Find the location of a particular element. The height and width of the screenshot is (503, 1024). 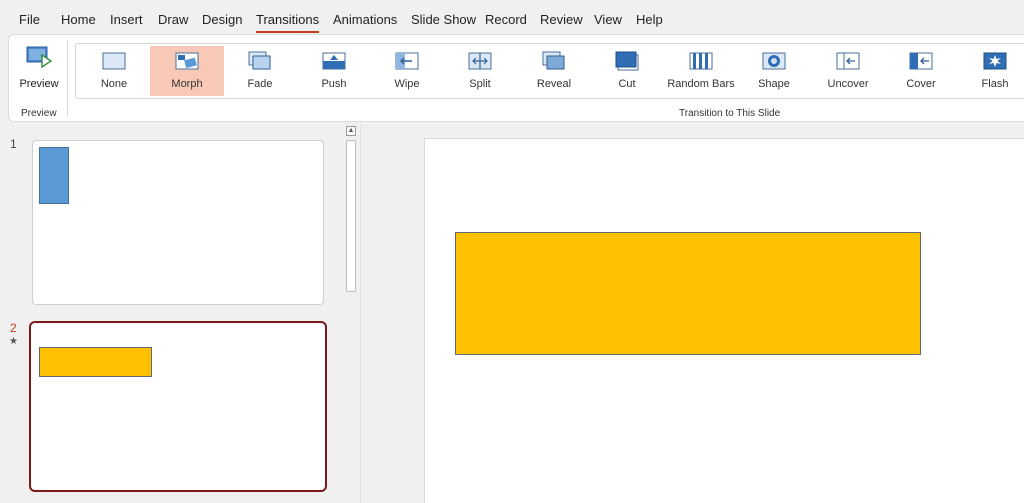

tab-review: Review is located at coordinates (561, 19).